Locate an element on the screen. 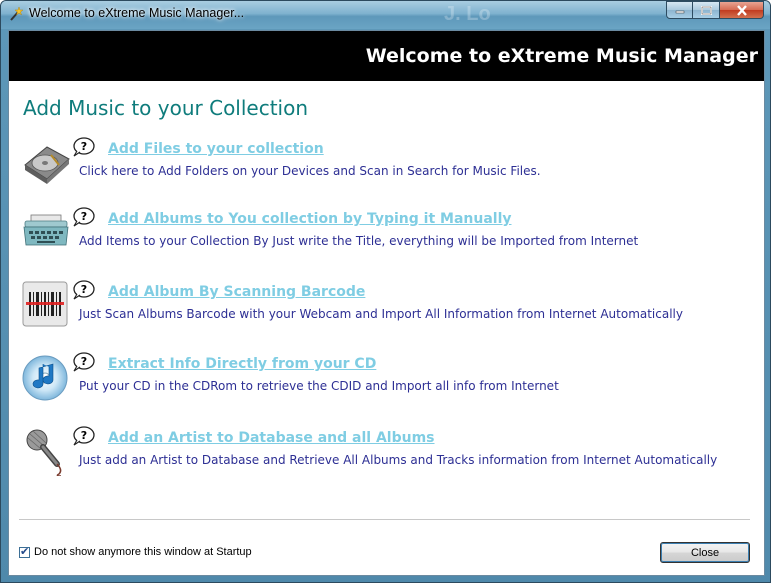 The width and height of the screenshot is (771, 583). checkmark-icon: ✔ is located at coordinates (25, 551).